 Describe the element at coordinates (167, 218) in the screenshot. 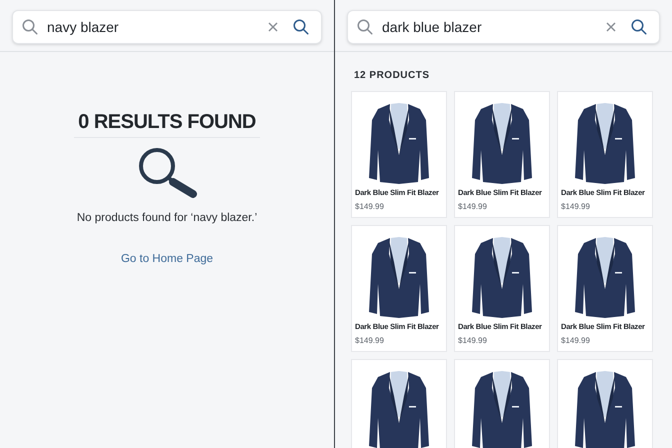

I see `no-results-message: No products found for ‘navy blazer.’` at that location.